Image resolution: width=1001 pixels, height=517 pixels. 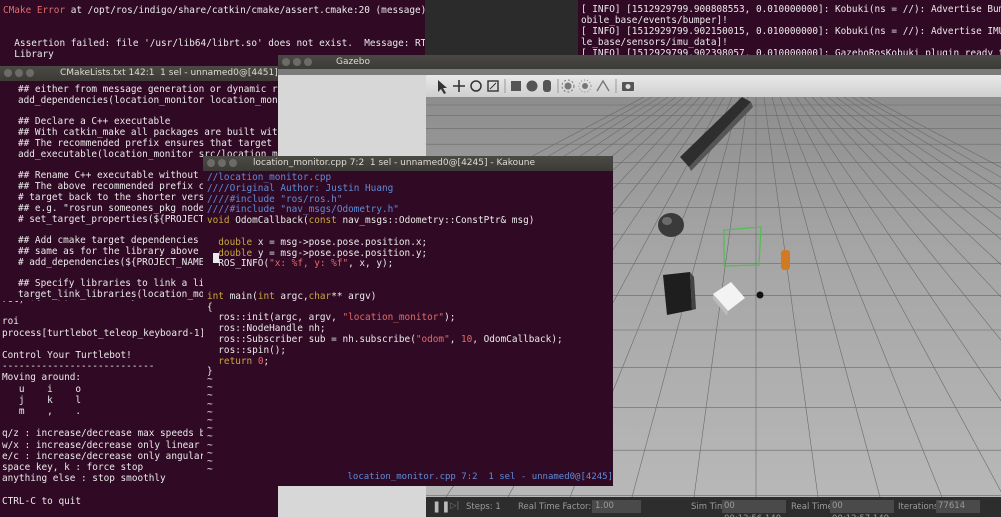 What do you see at coordinates (115, 456) in the screenshot?
I see `terminal-line: e/c : increase/decrease only angular spe` at bounding box center [115, 456].